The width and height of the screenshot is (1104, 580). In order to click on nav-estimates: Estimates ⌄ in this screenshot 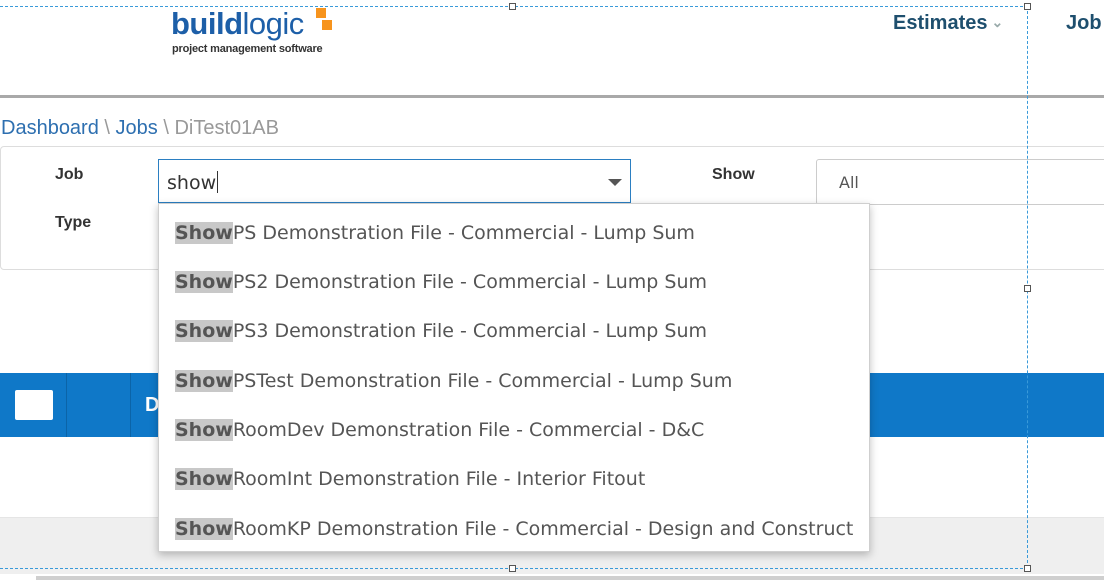, I will do `click(948, 23)`.